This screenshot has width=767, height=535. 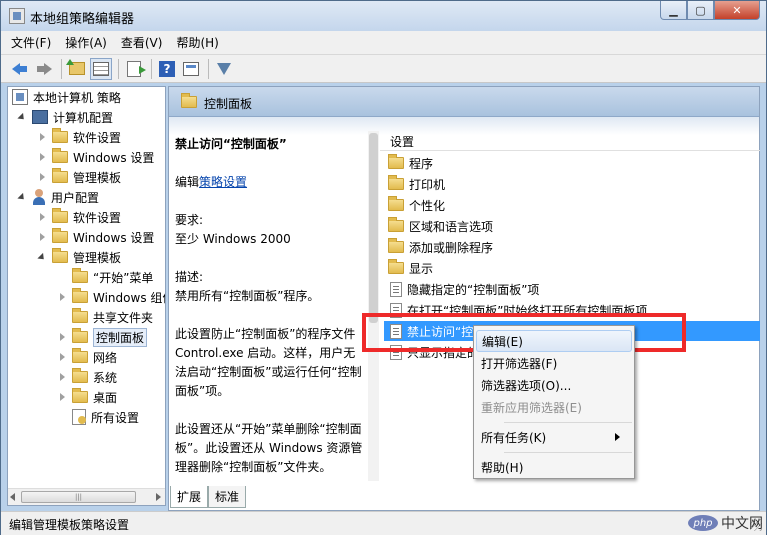 What do you see at coordinates (572, 226) in the screenshot?
I see `list-item: 区域和语言选项` at bounding box center [572, 226].